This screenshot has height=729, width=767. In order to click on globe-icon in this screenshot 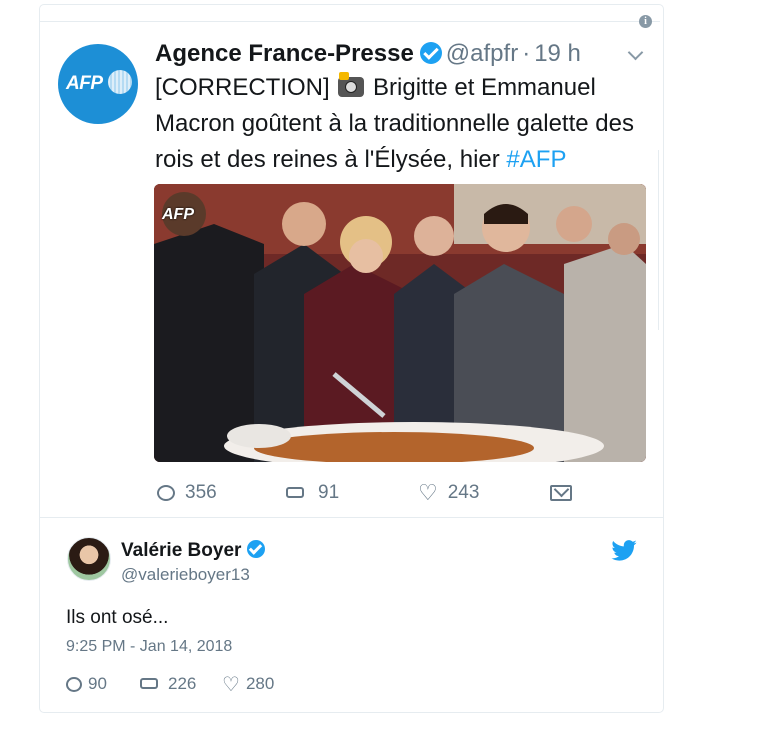, I will do `click(120, 82)`.